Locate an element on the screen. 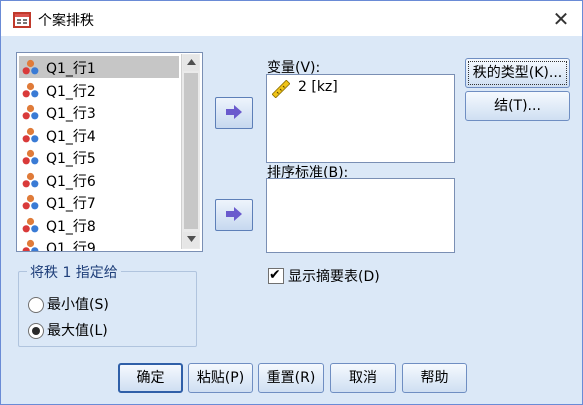  variable-label: Q1_行2 is located at coordinates (71, 91).